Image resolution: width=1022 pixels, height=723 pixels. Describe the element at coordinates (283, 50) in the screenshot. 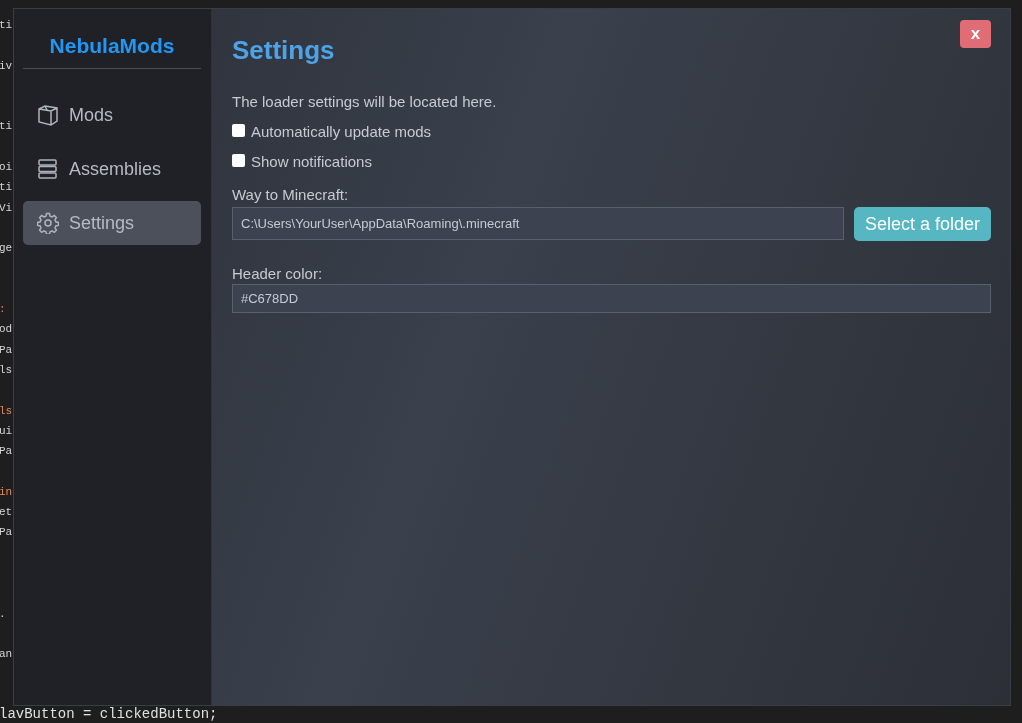

I see `page-title: Settings` at that location.